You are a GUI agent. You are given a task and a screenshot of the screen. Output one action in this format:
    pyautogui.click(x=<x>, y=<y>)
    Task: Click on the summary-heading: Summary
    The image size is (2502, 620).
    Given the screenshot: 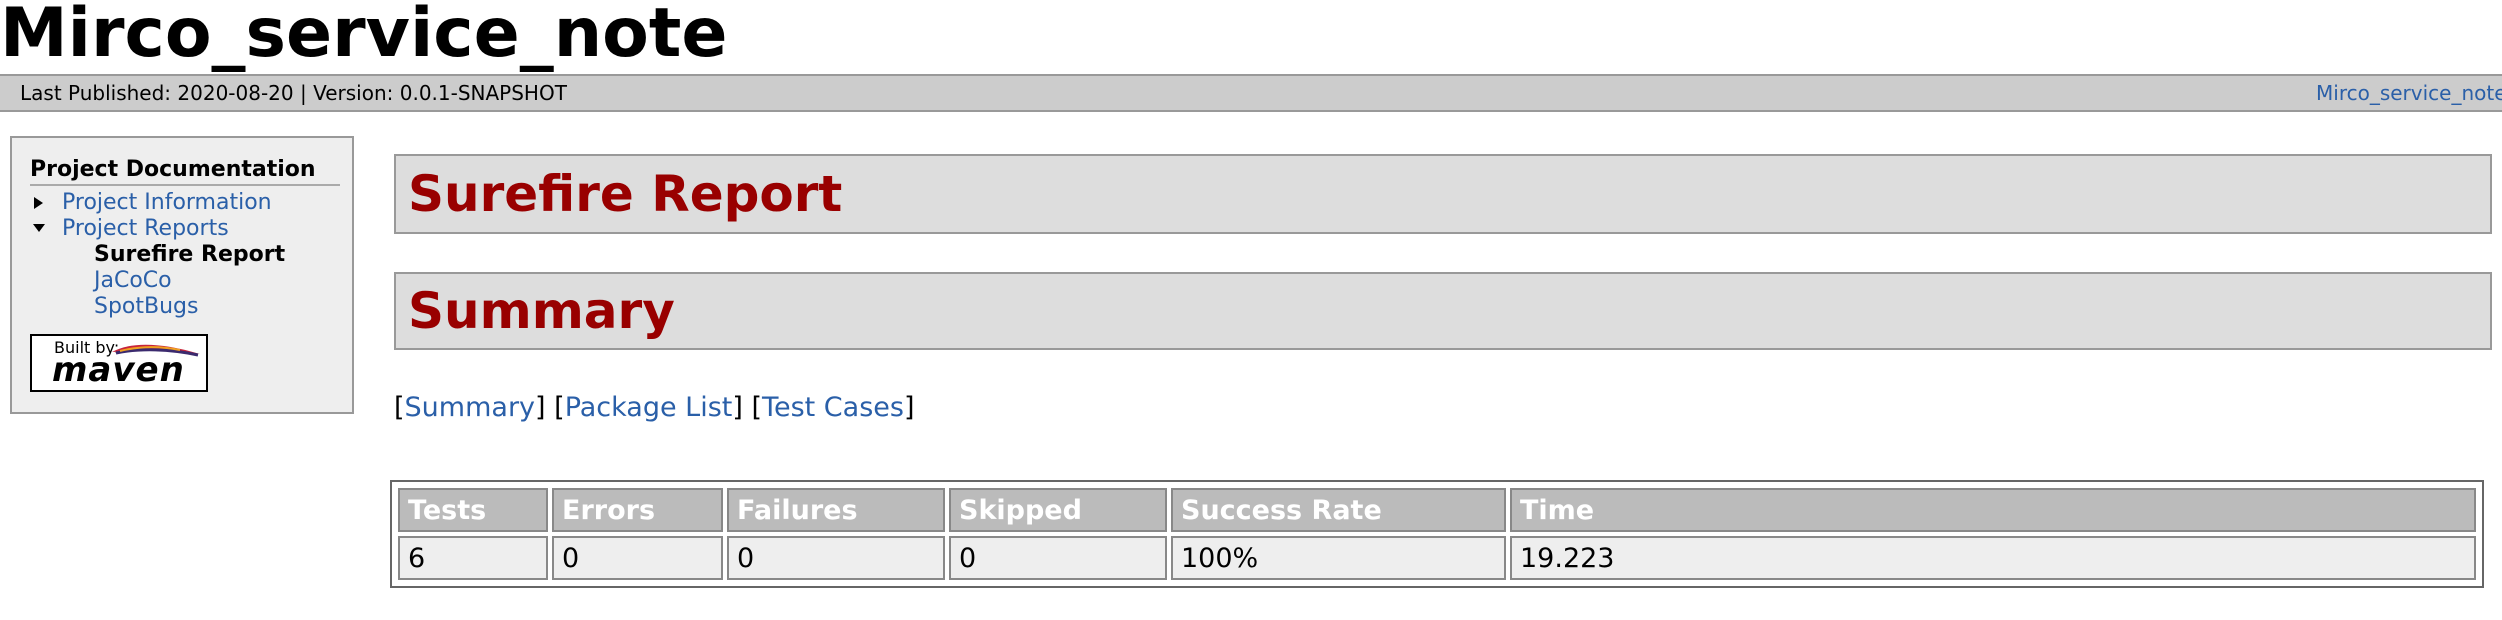 What is the action you would take?
    pyautogui.click(x=1443, y=311)
    